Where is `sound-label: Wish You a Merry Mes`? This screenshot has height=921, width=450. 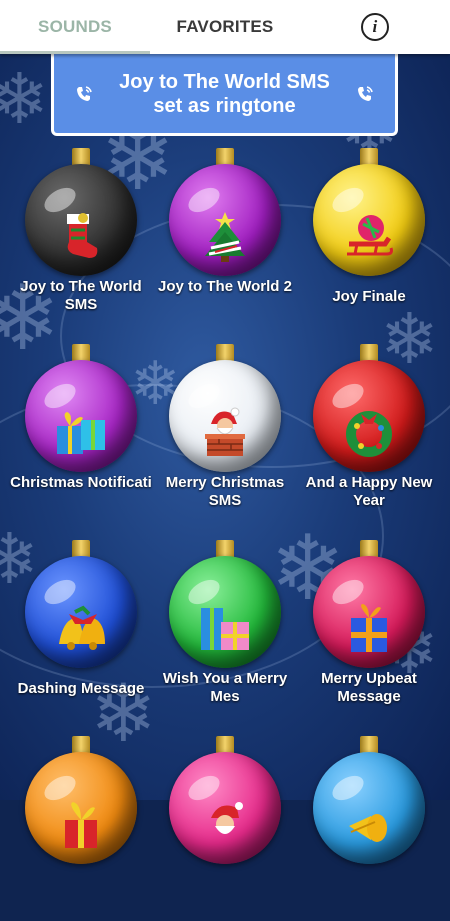
sound-label: Wish You a Merry Mes is located at coordinates (225, 687).